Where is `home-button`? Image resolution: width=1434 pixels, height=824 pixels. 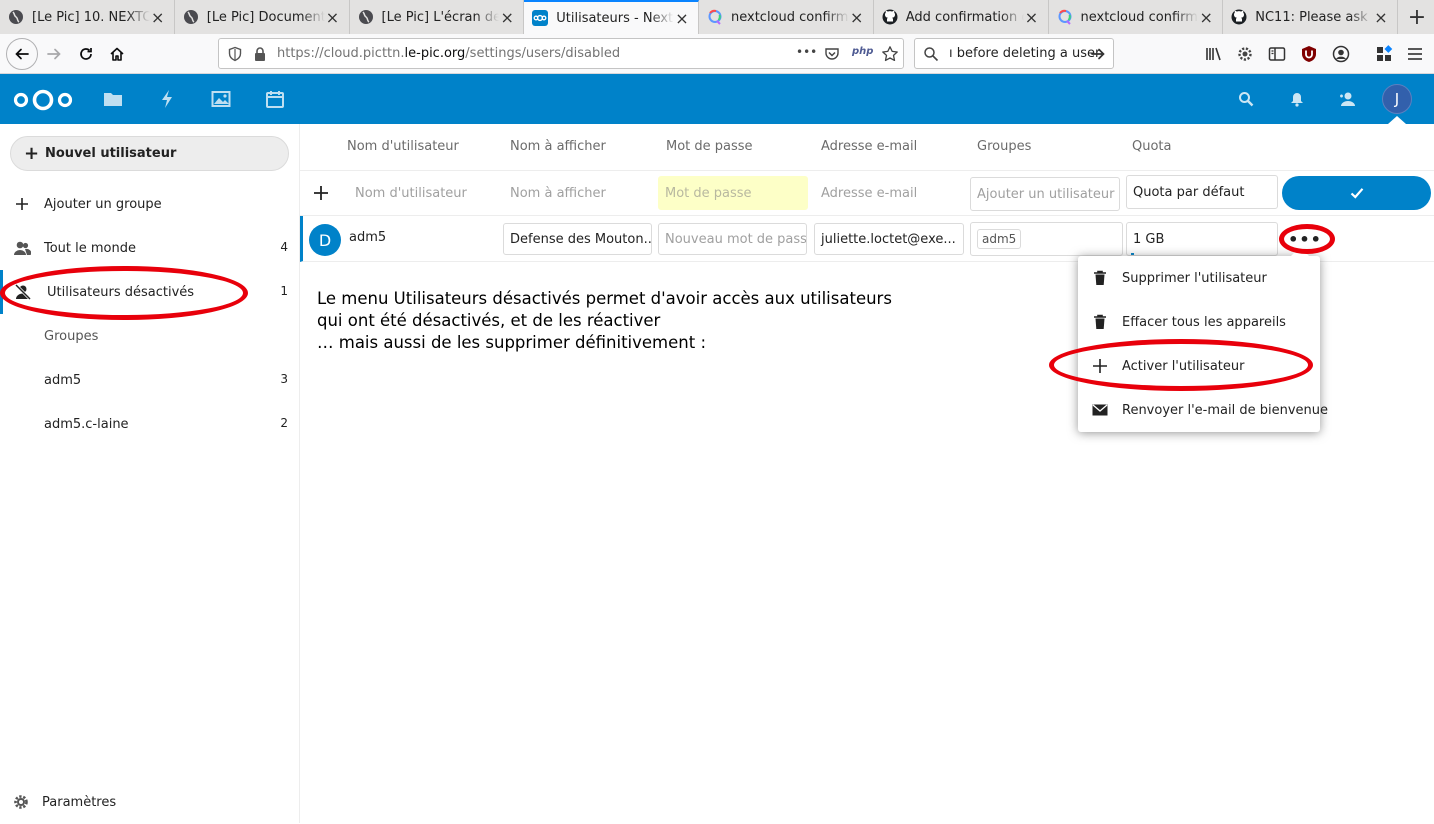 home-button is located at coordinates (117, 54).